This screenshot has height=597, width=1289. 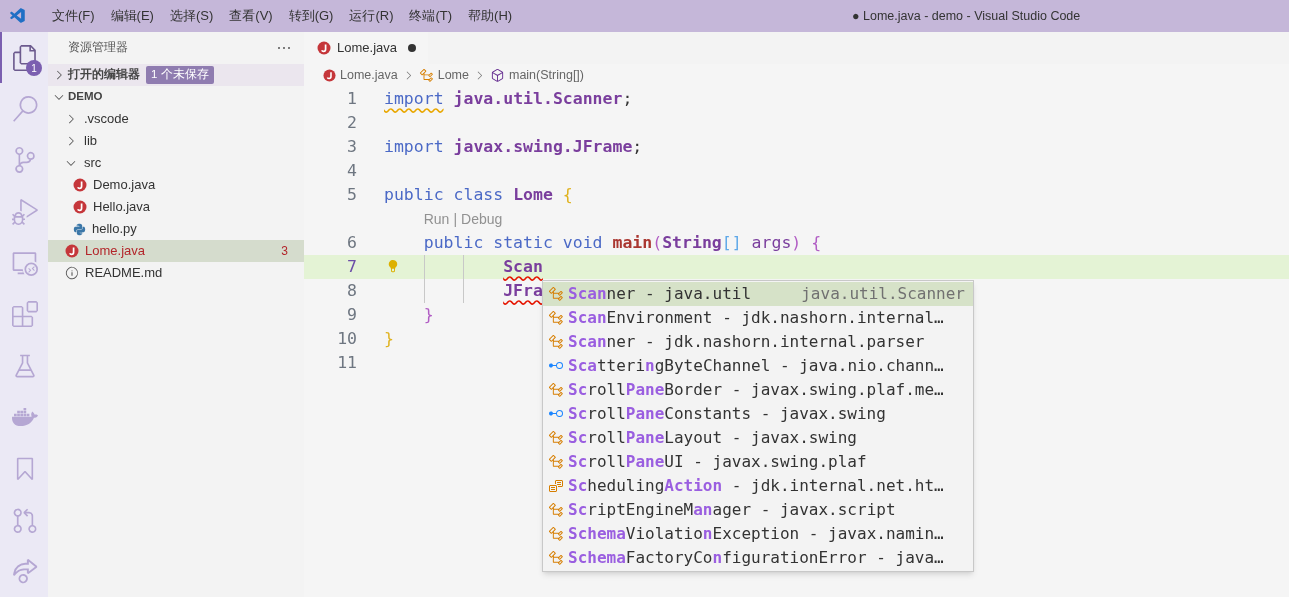 I want to click on file-name: .vscode, so click(x=106, y=119).